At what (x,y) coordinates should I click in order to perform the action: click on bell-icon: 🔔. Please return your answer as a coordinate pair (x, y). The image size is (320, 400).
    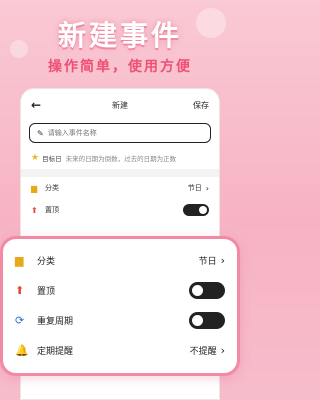
    Looking at the image, I should click on (22, 350).